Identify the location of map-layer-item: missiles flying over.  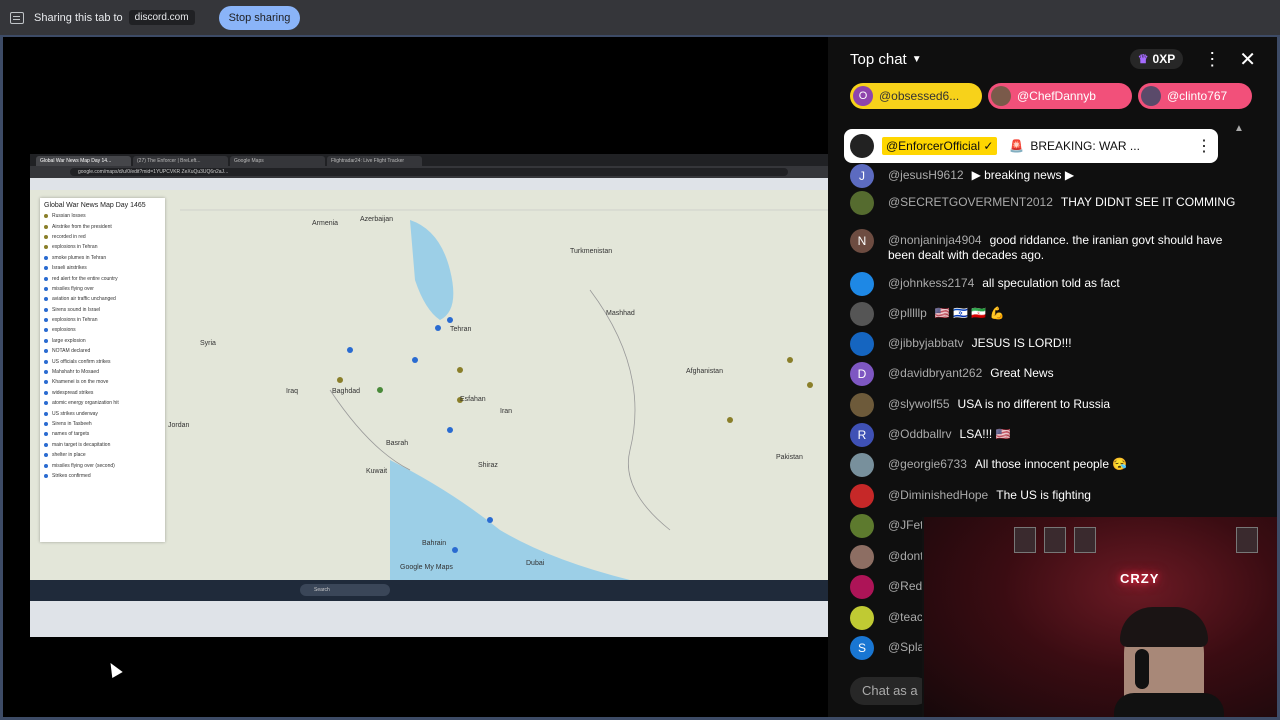
(102, 289).